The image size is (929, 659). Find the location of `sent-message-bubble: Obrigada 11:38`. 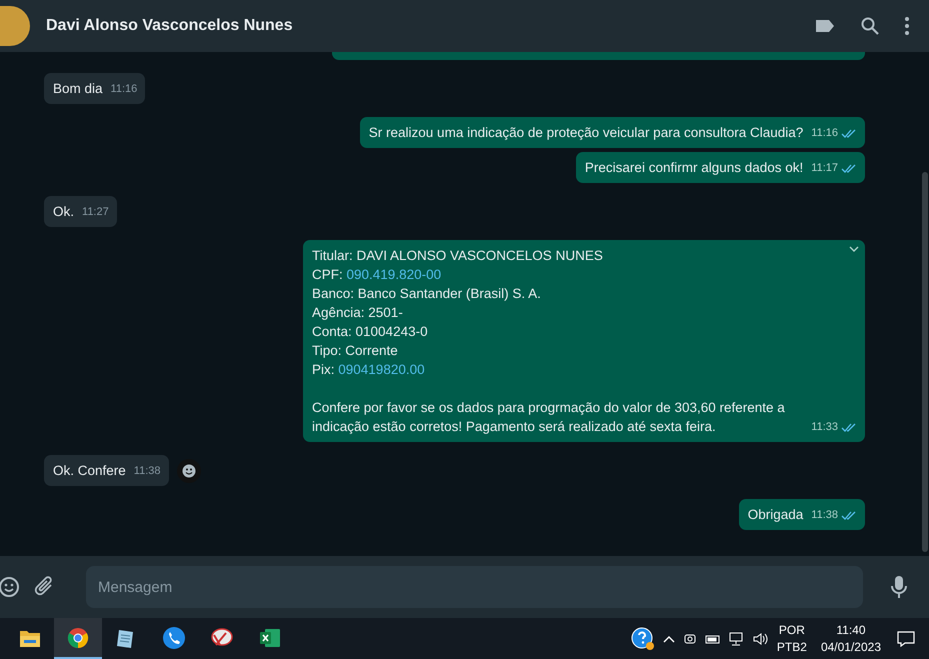

sent-message-bubble: Obrigada 11:38 is located at coordinates (801, 514).